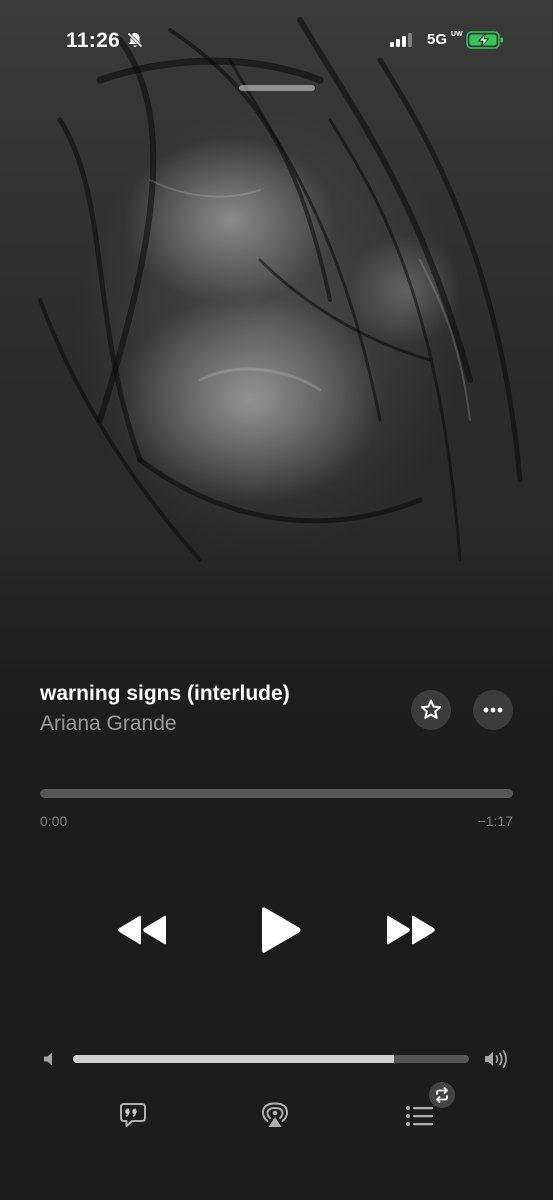 The image size is (553, 1200). I want to click on fast-forward-icon, so click(411, 930).